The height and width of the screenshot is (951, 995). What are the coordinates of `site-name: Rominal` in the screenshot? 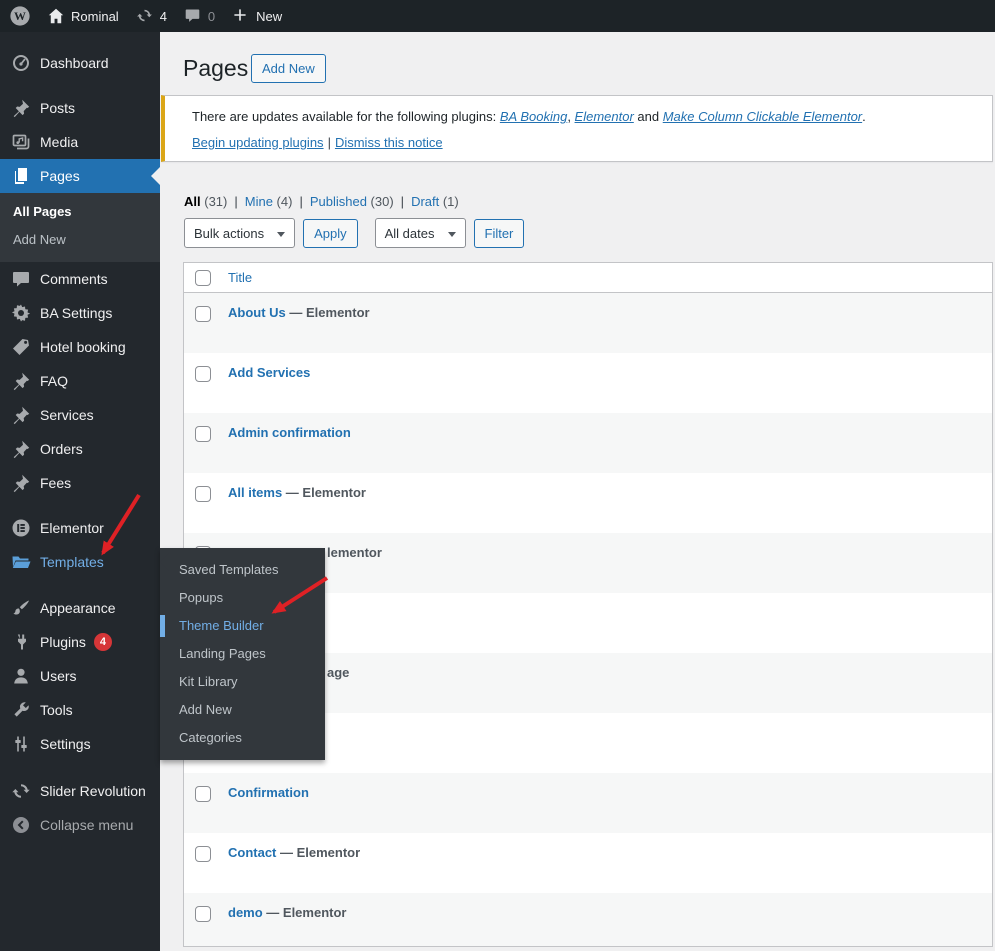 It's located at (95, 16).